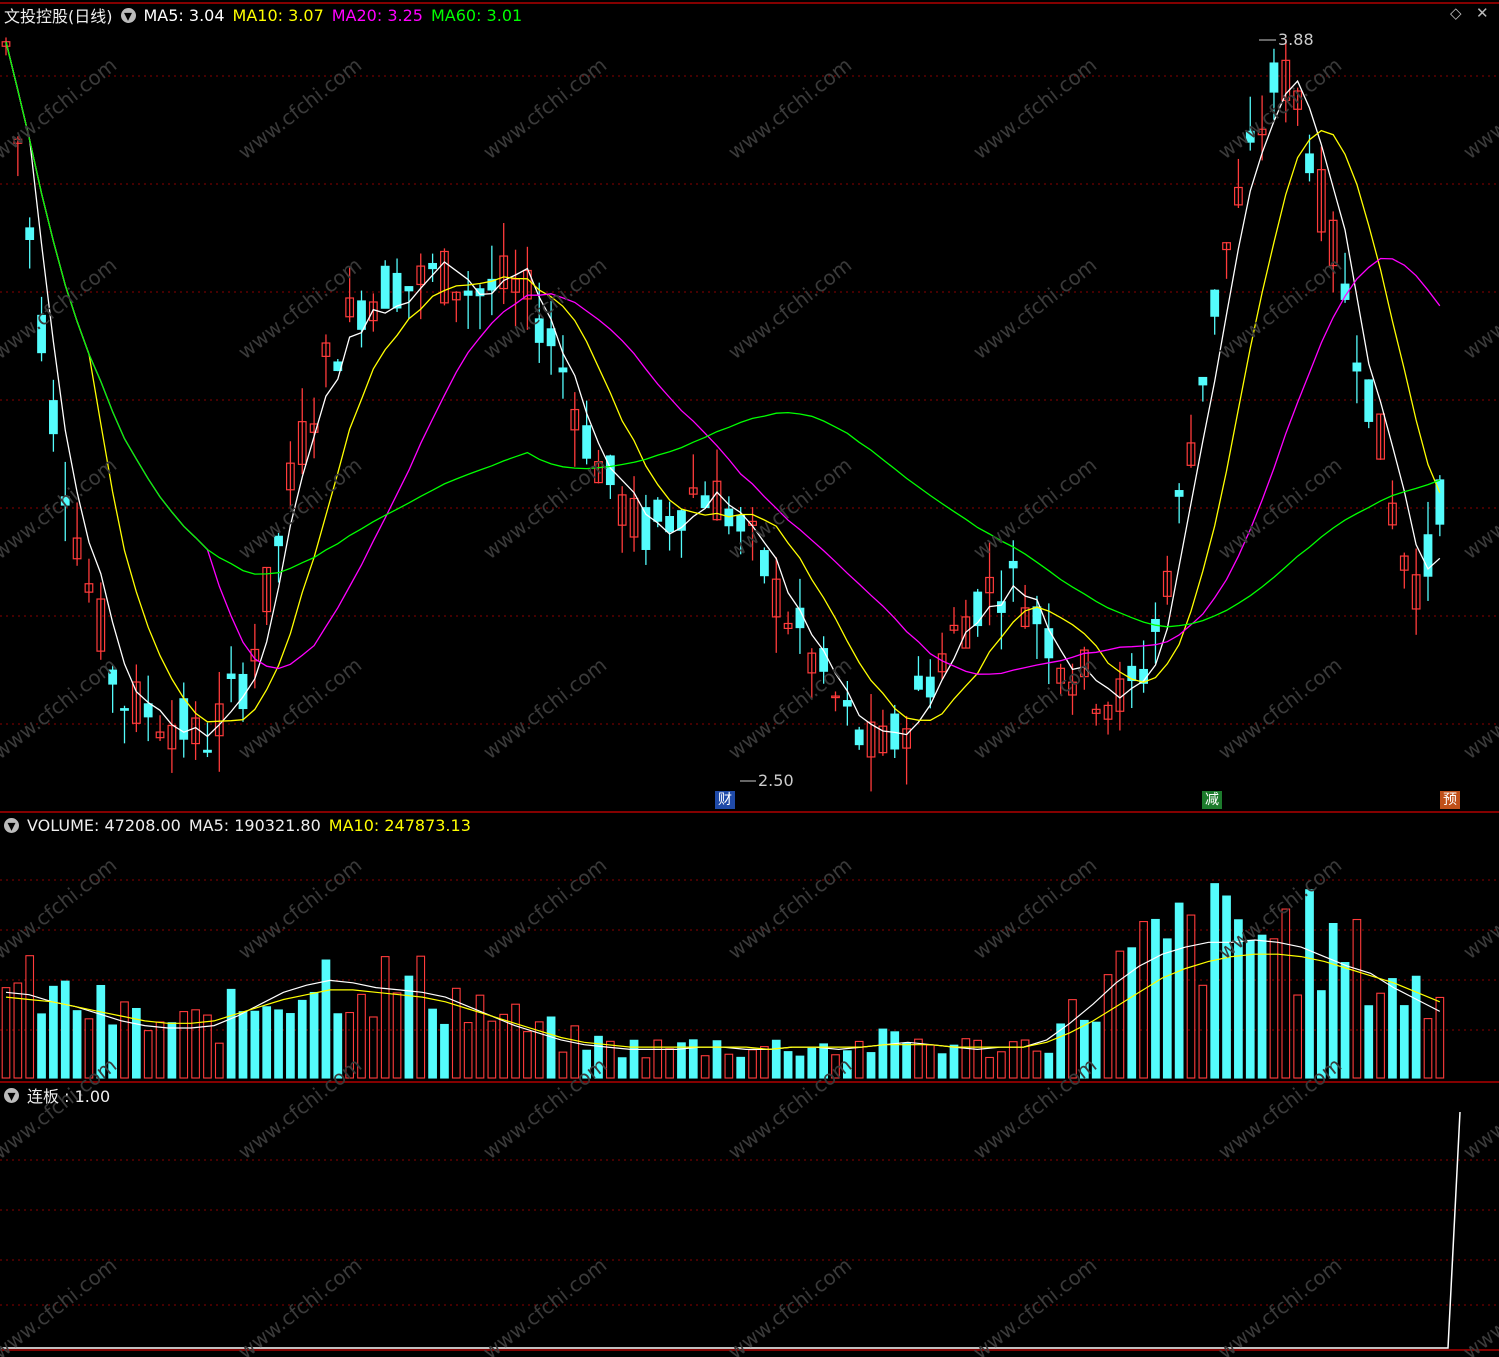 The width and height of the screenshot is (1499, 1357). What do you see at coordinates (184, 15) in the screenshot?
I see `ma5-label: MA5: 3.04` at bounding box center [184, 15].